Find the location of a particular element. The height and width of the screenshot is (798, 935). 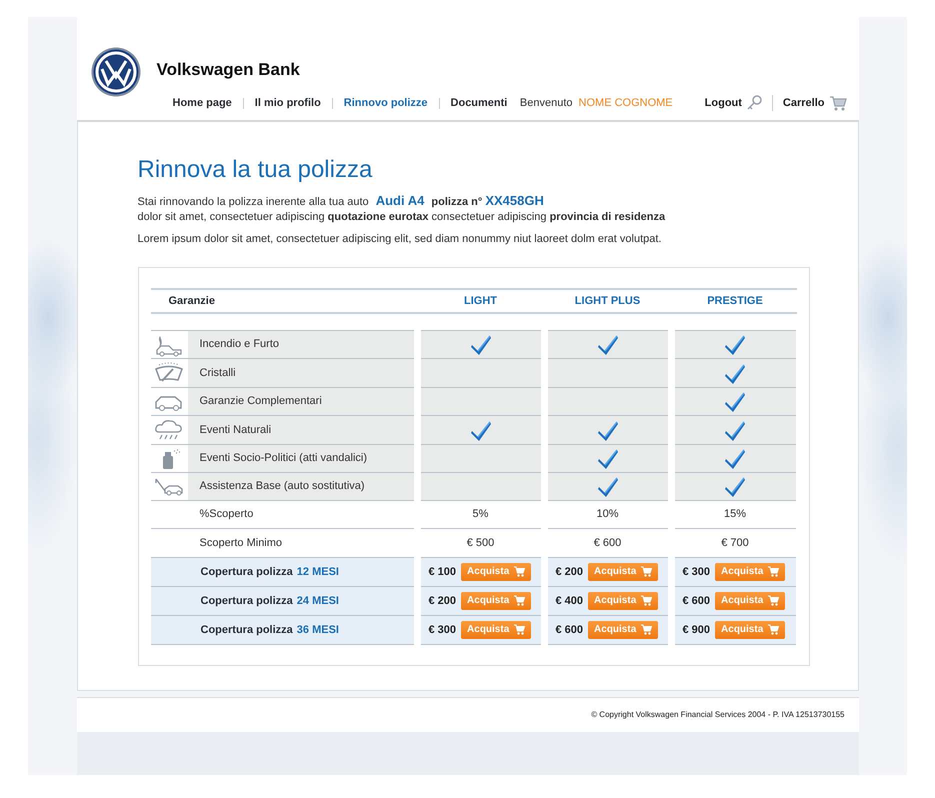

intro-text: Lorem ipsum dolor sit amet, consectetuer adipiscing elit, sed diam nonummy niut laoreet dolm erat volutpat. is located at coordinates (400, 239).